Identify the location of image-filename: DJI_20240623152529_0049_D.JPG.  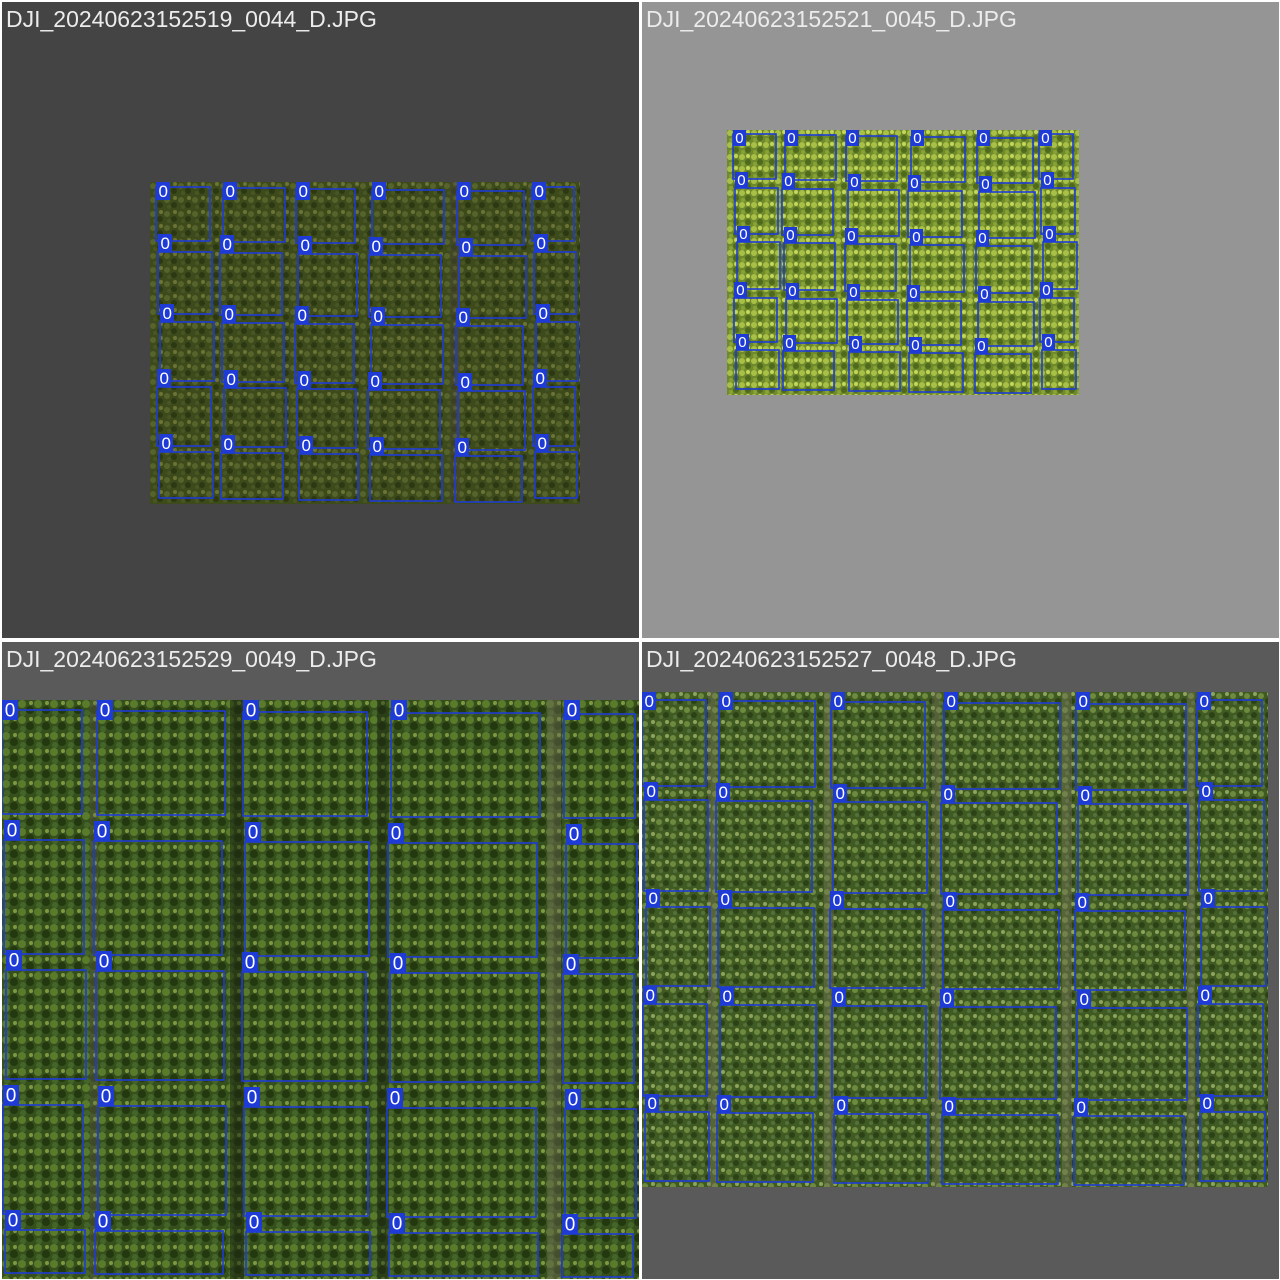
(191, 659).